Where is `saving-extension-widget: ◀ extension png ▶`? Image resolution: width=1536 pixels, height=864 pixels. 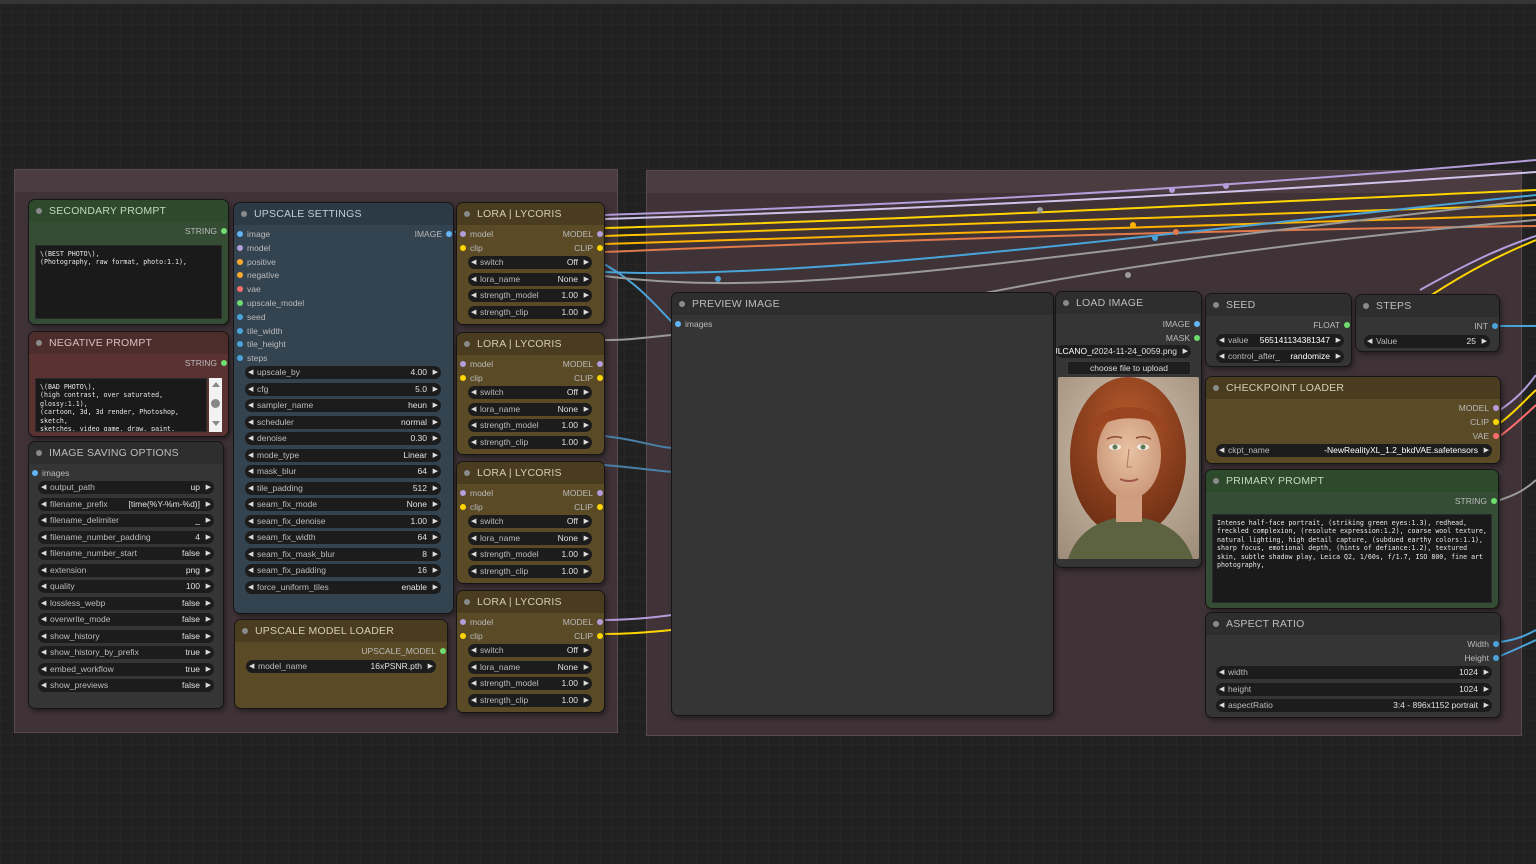
saving-extension-widget: ◀ extension png ▶ is located at coordinates (126, 570).